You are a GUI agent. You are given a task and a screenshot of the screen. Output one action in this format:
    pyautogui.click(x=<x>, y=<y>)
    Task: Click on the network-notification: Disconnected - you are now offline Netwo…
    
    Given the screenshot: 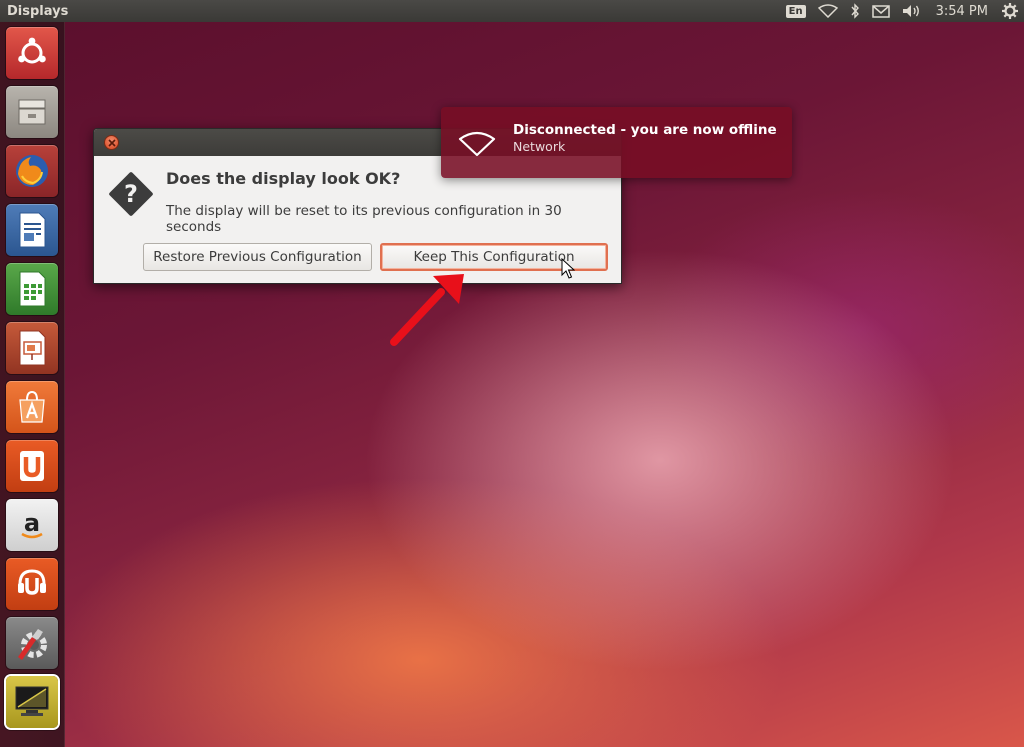 What is the action you would take?
    pyautogui.click(x=616, y=142)
    